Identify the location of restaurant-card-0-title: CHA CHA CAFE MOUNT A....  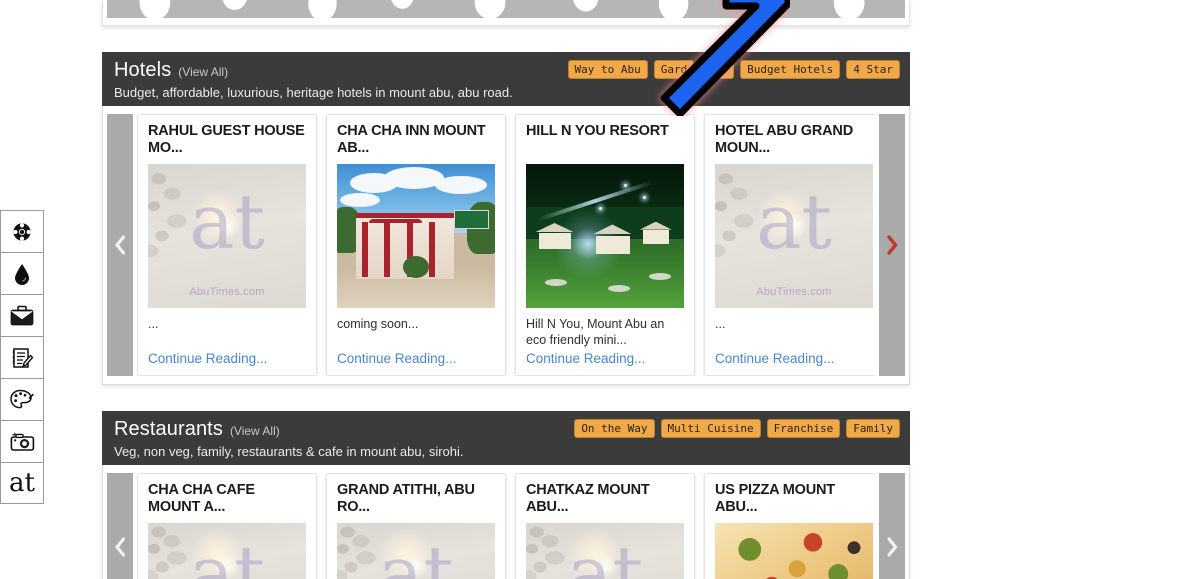
(201, 499).